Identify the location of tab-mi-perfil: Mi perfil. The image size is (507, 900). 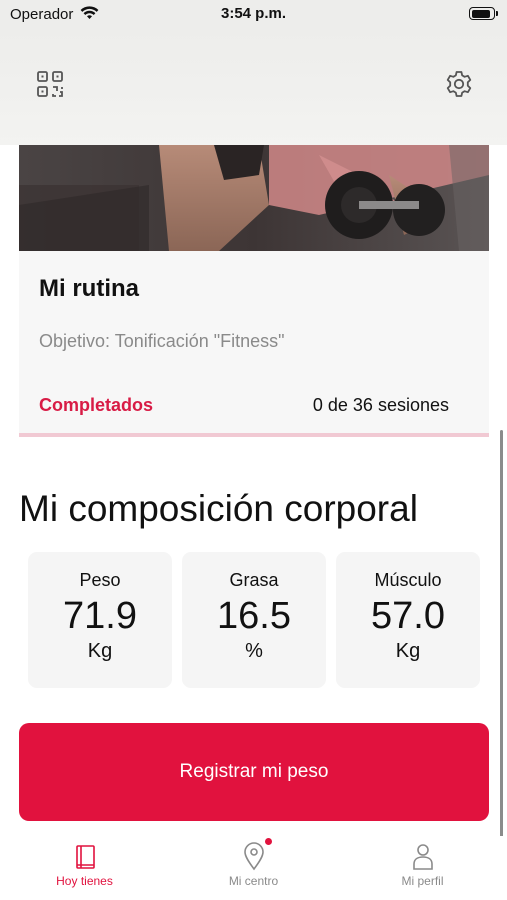
(422, 868).